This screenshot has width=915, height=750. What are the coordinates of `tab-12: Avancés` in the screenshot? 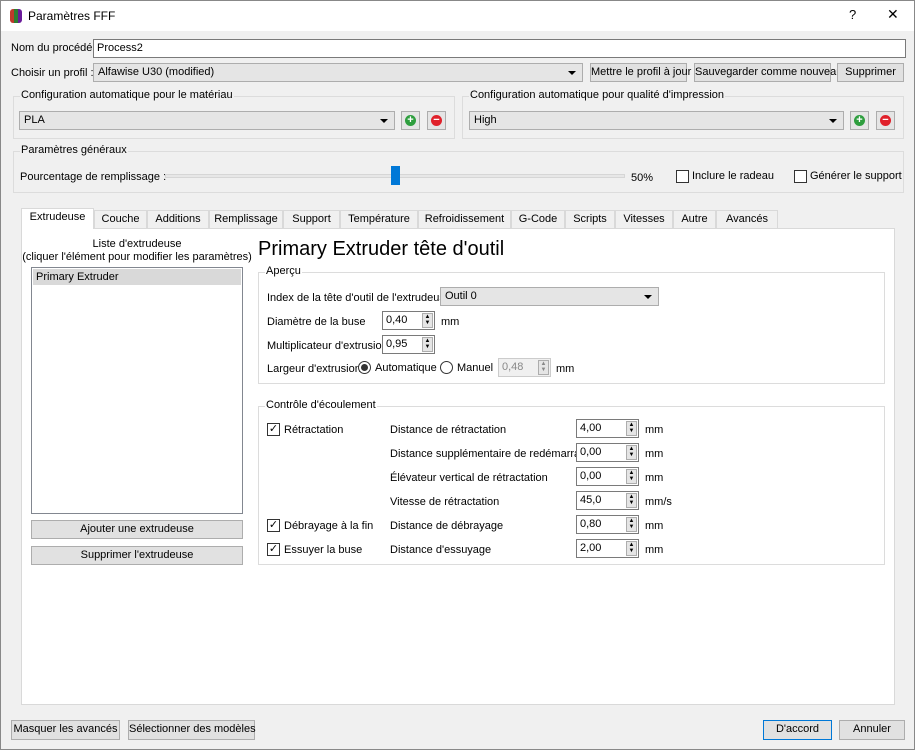 It's located at (747, 219).